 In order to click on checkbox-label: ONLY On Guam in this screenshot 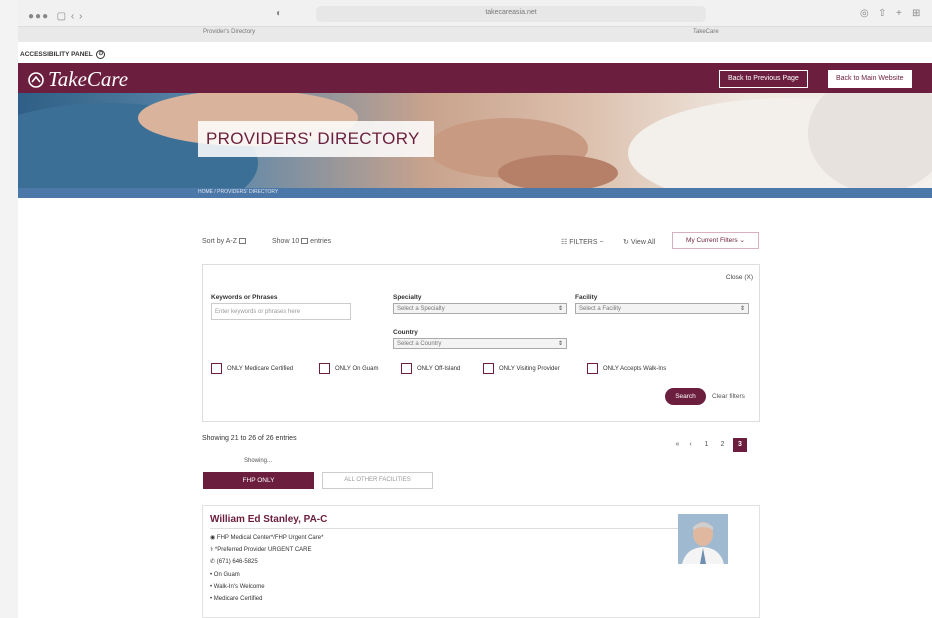, I will do `click(357, 369)`.